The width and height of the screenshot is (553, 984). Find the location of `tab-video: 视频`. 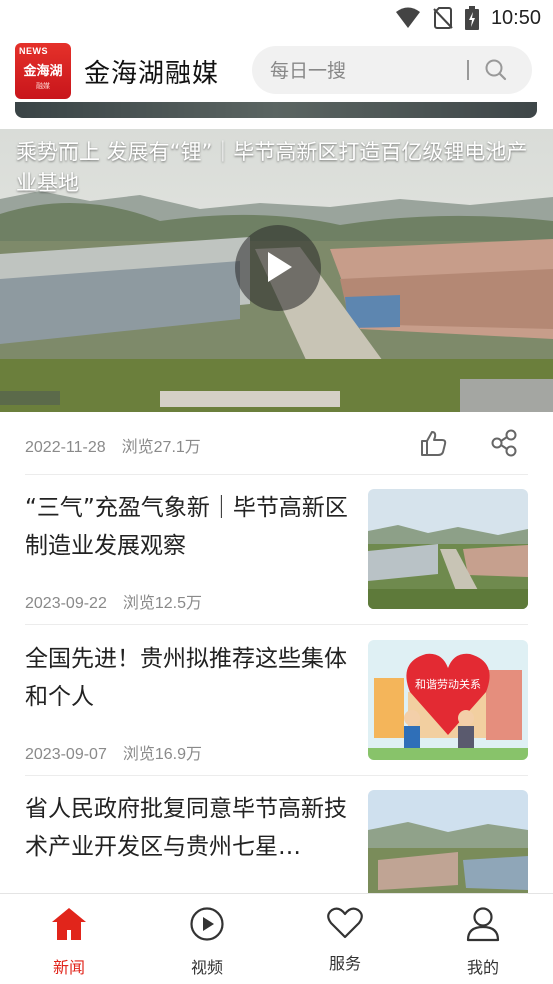

tab-video: 视频 is located at coordinates (207, 939).